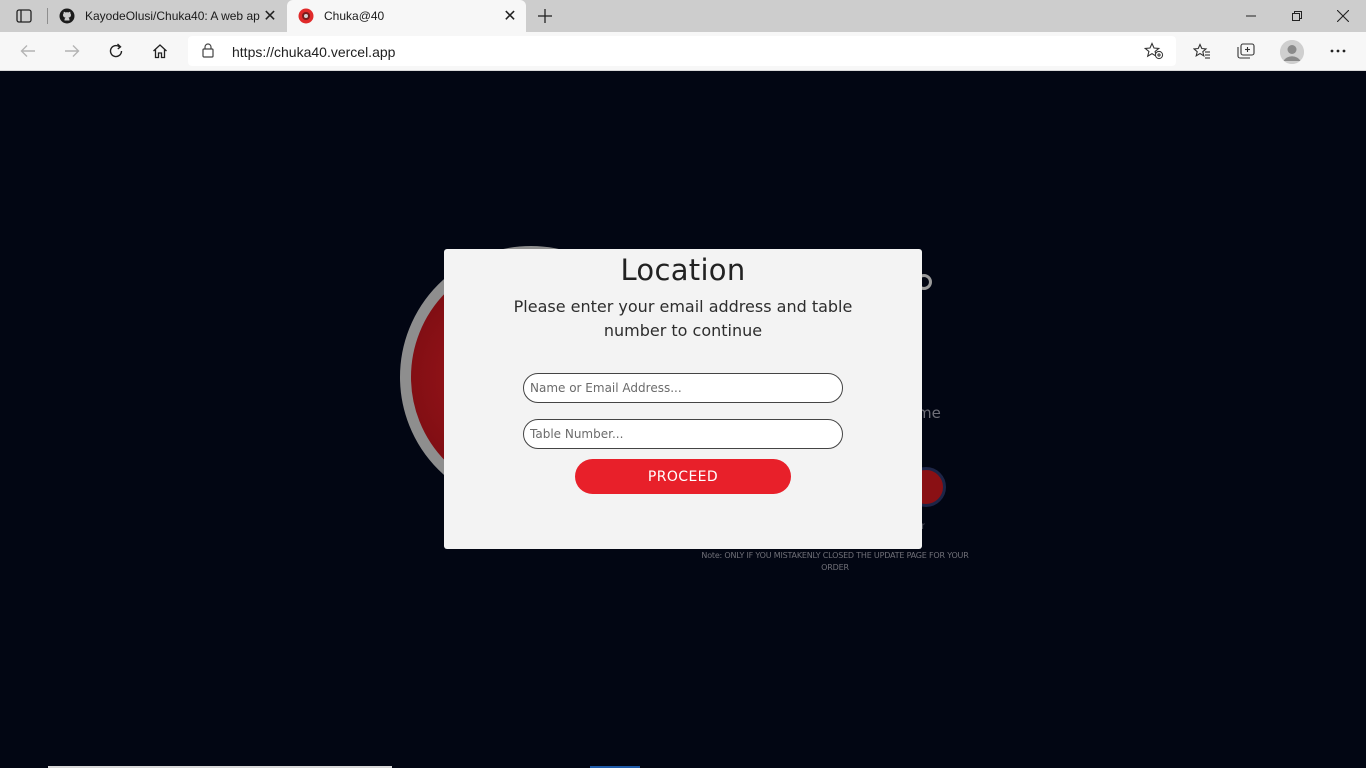  What do you see at coordinates (1246, 51) in the screenshot?
I see `collections-icon` at bounding box center [1246, 51].